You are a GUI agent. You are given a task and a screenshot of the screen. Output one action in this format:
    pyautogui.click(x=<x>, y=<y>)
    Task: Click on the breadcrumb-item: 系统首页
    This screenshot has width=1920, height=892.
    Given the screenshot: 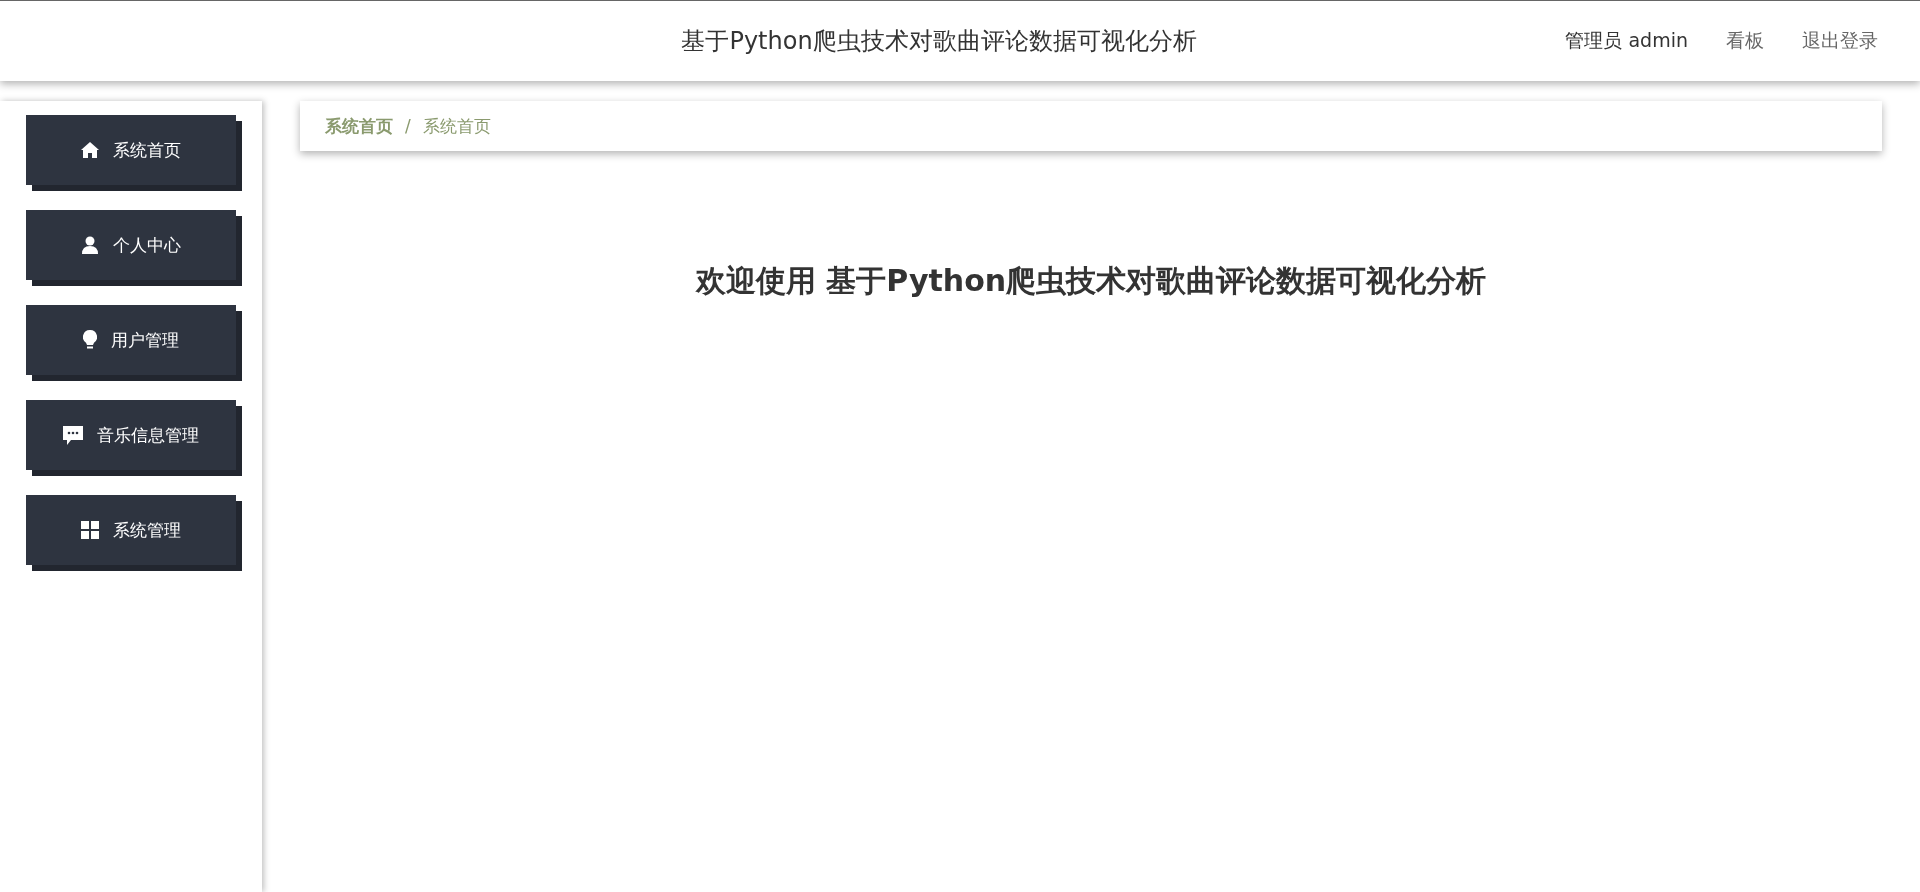 What is the action you would take?
    pyautogui.click(x=456, y=126)
    